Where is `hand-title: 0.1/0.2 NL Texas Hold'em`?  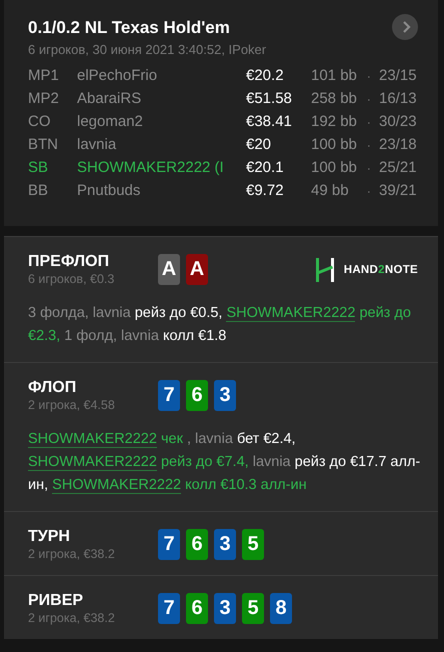 hand-title: 0.1/0.2 NL Texas Hold'em is located at coordinates (129, 28).